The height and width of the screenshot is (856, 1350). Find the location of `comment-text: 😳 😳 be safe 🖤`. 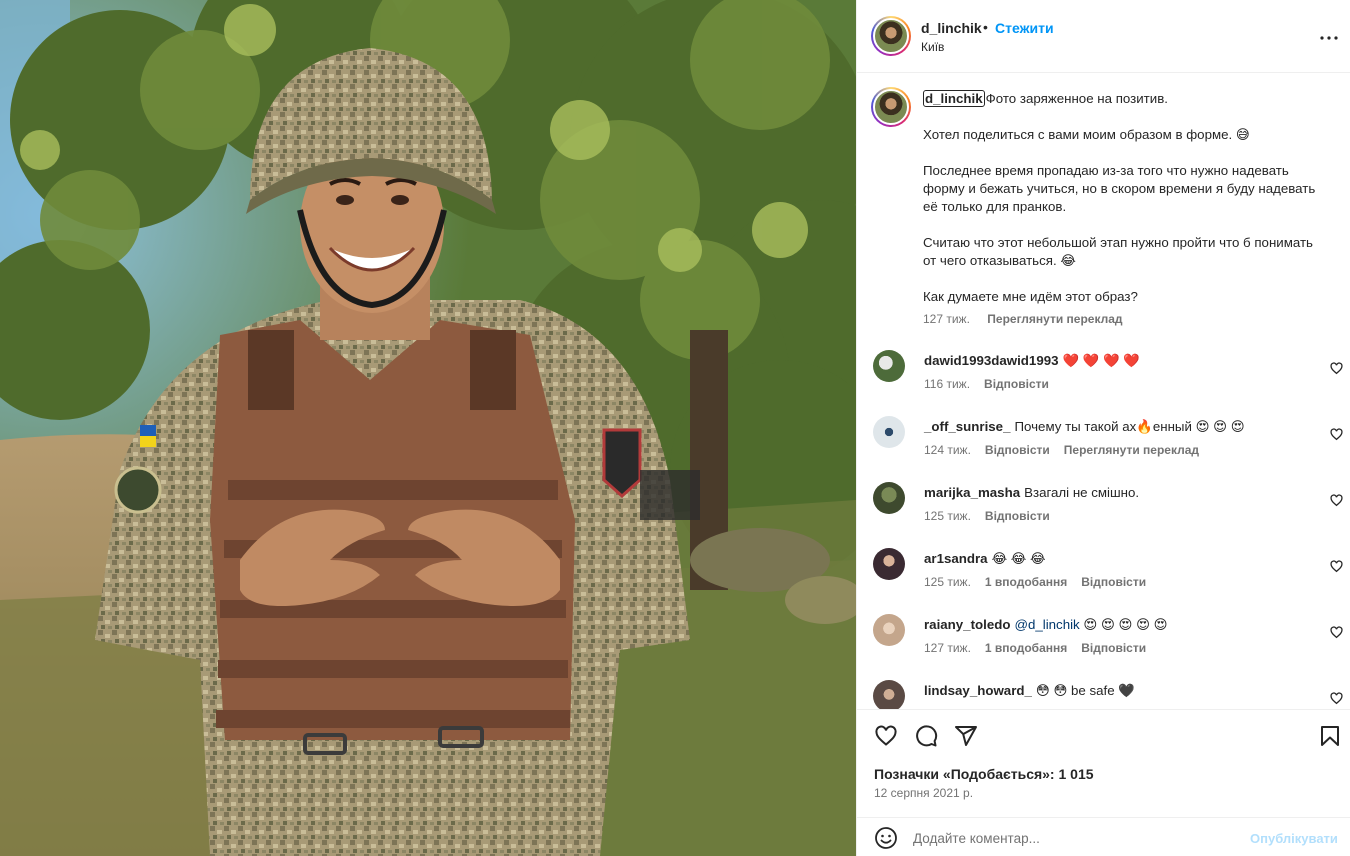

comment-text: 😳 😳 be safe 🖤 is located at coordinates (1085, 690).